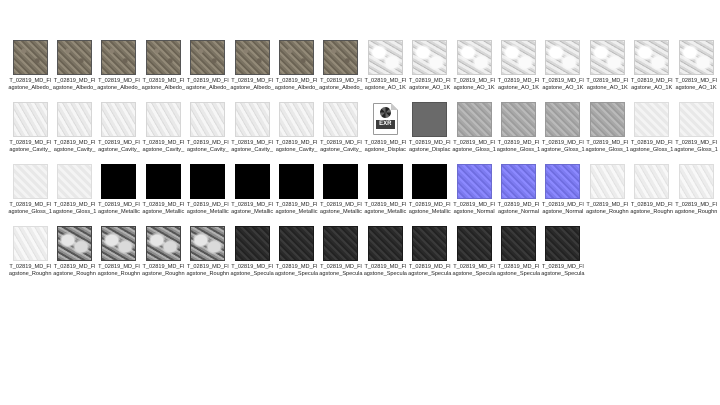 Image resolution: width=720 pixels, height=405 pixels. I want to click on file-item: T_02819_MD_Flagstone_Albedo_1K_LOD3, so click(208, 71).